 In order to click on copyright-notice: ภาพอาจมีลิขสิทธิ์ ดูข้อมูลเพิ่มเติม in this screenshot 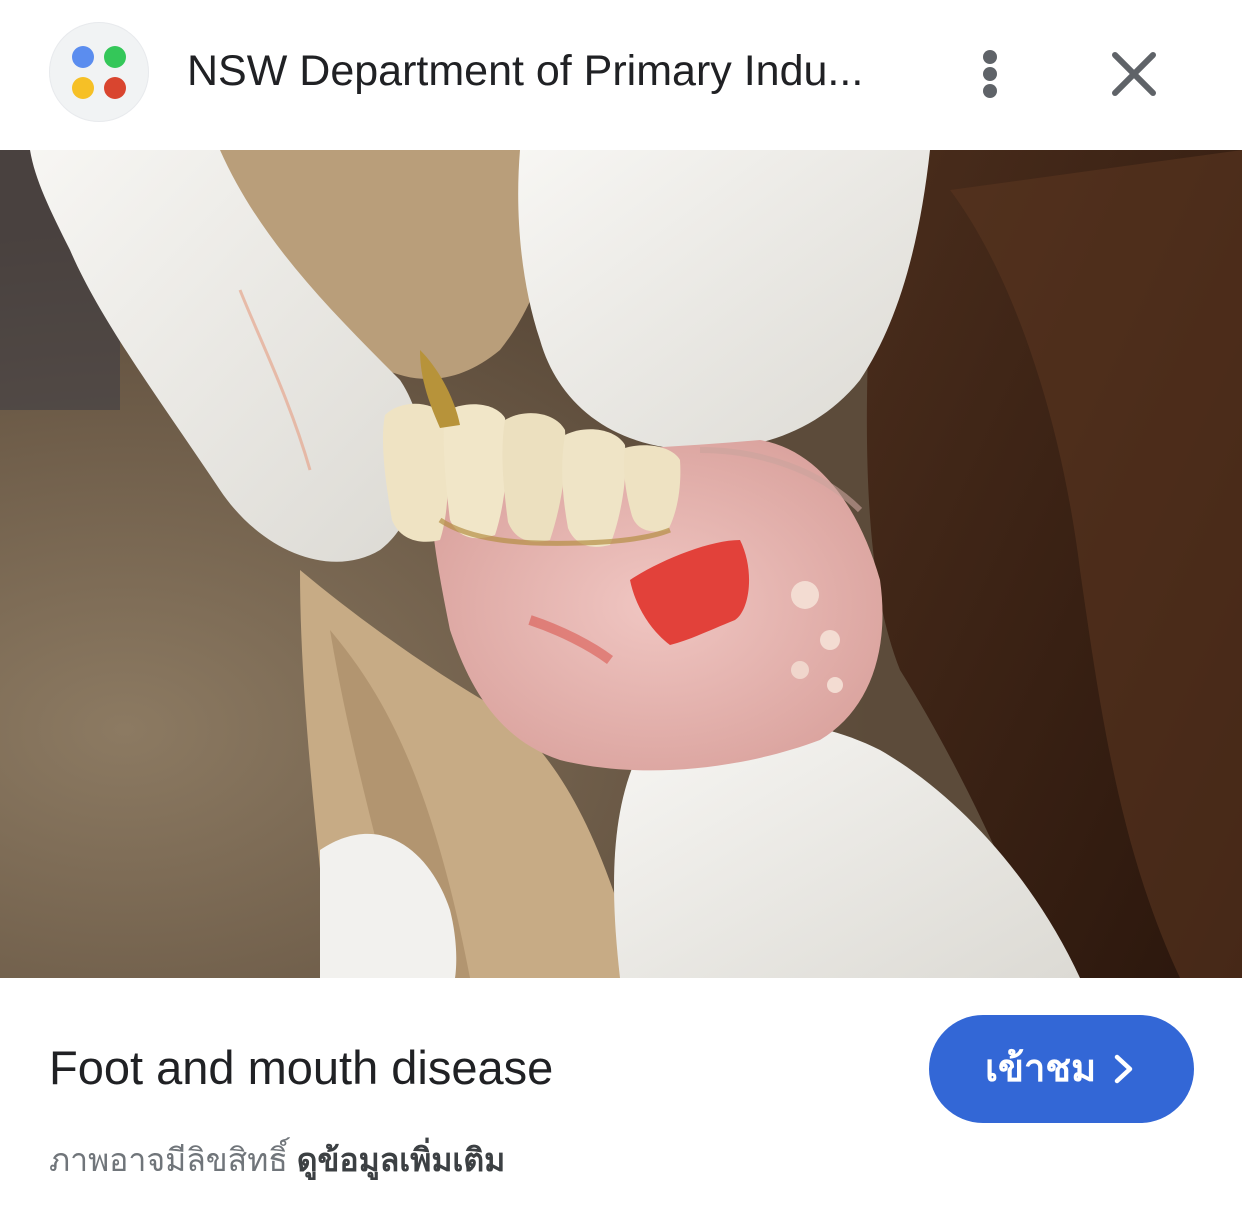, I will do `click(277, 1160)`.